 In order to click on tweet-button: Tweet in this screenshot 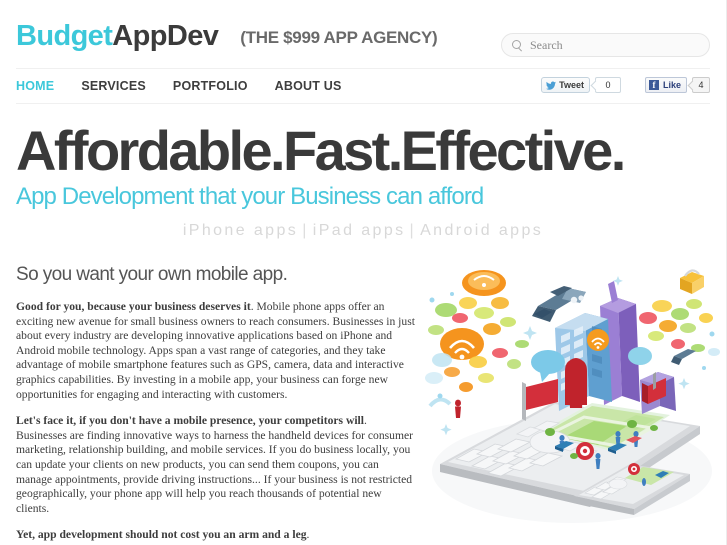, I will do `click(565, 85)`.